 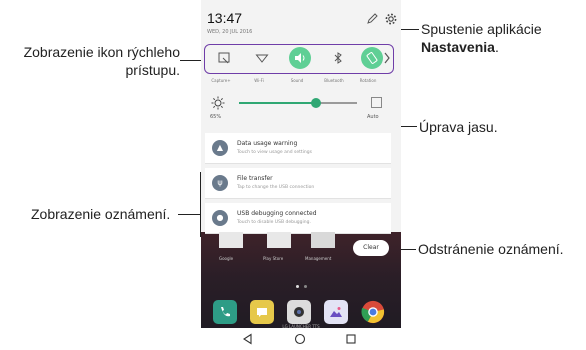 I want to click on chevron-right-icon, so click(x=387, y=58).